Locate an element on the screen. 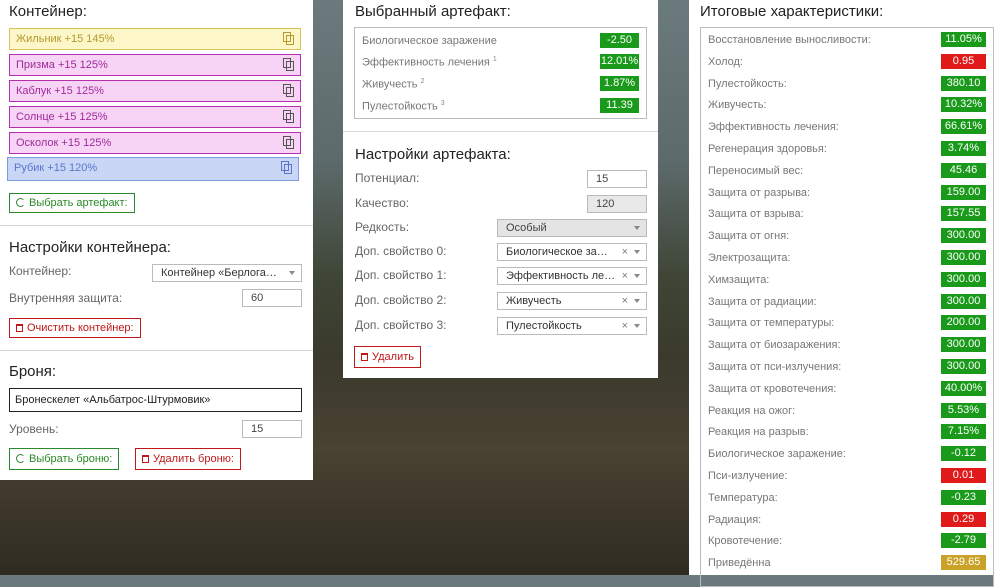 The height and width of the screenshot is (587, 994). total-stat-row: Защита от радиации: 300.00 is located at coordinates (847, 303).